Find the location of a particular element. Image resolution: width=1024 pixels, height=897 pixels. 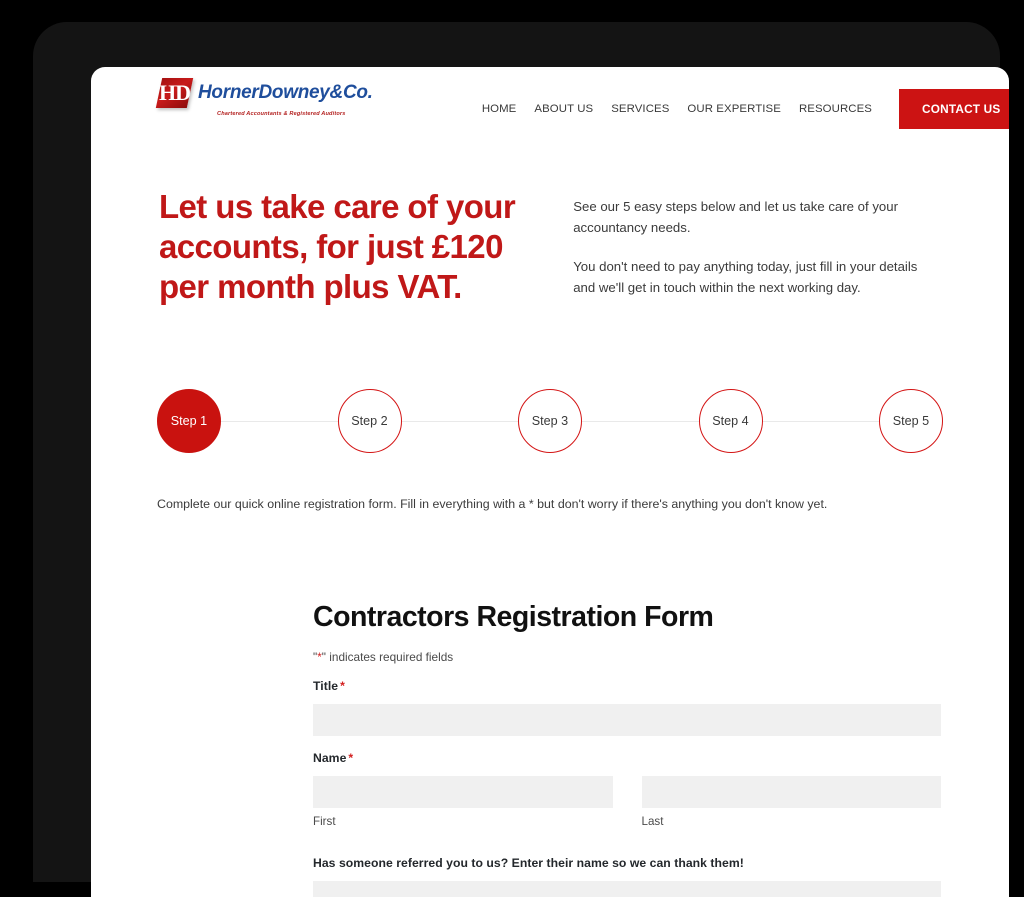

input-referral is located at coordinates (627, 889).